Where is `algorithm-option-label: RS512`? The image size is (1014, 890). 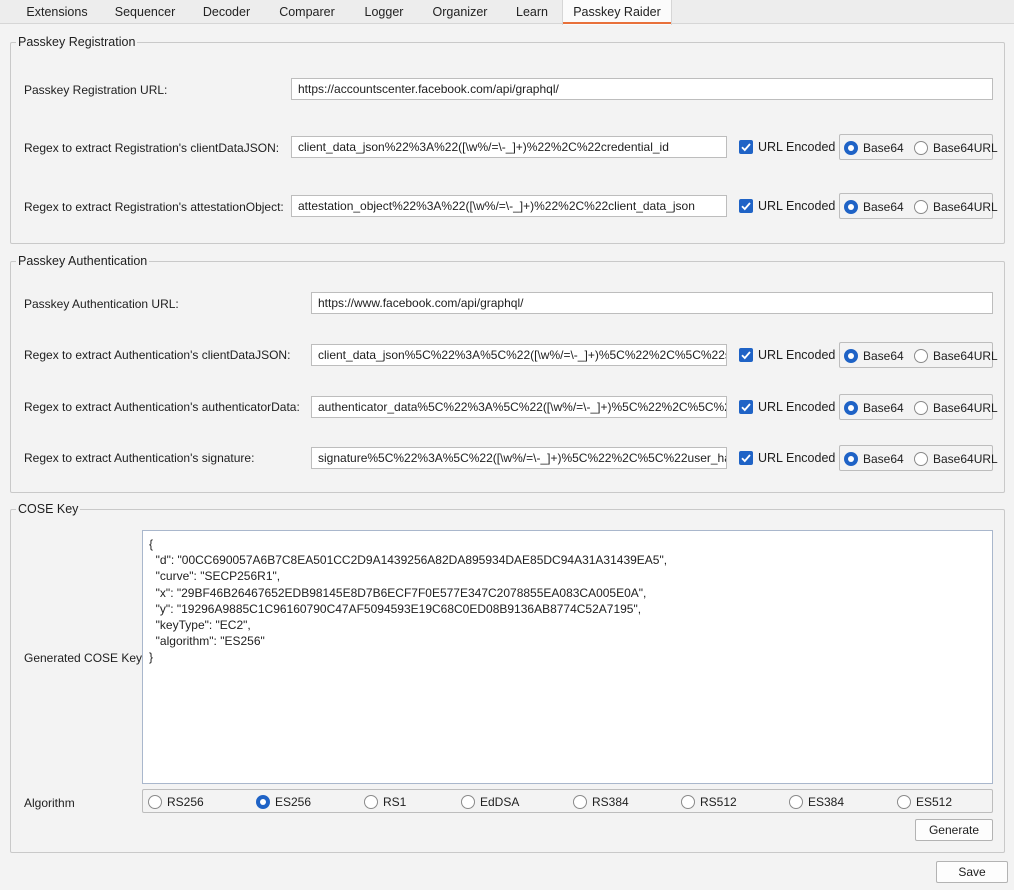 algorithm-option-label: RS512 is located at coordinates (718, 802).